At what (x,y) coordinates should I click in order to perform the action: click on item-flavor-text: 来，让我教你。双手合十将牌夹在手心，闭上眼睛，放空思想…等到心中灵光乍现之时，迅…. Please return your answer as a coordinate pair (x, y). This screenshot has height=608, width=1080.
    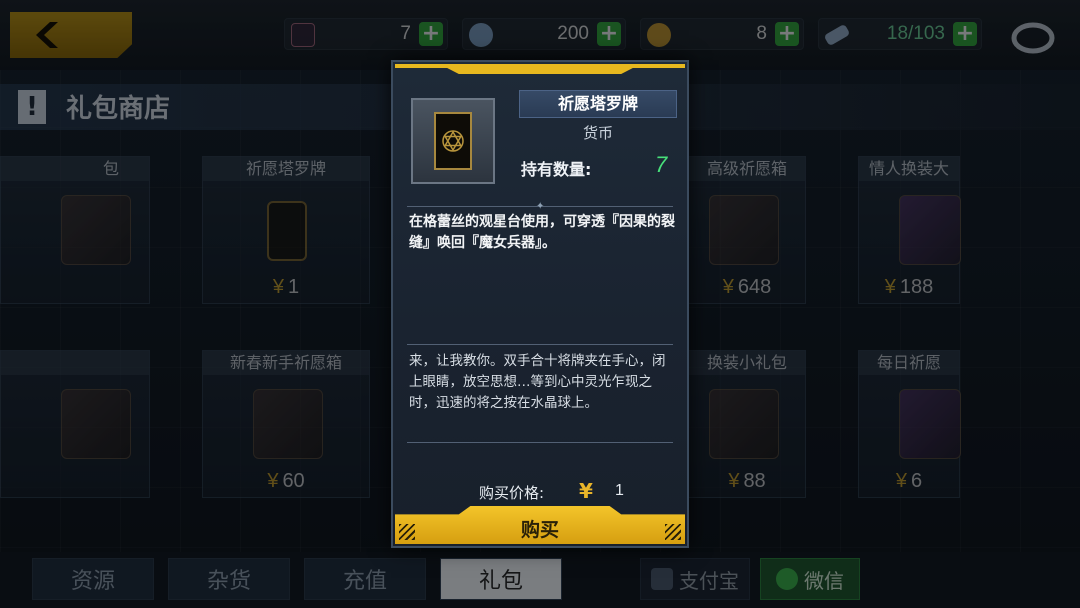
    Looking at the image, I should click on (537, 382).